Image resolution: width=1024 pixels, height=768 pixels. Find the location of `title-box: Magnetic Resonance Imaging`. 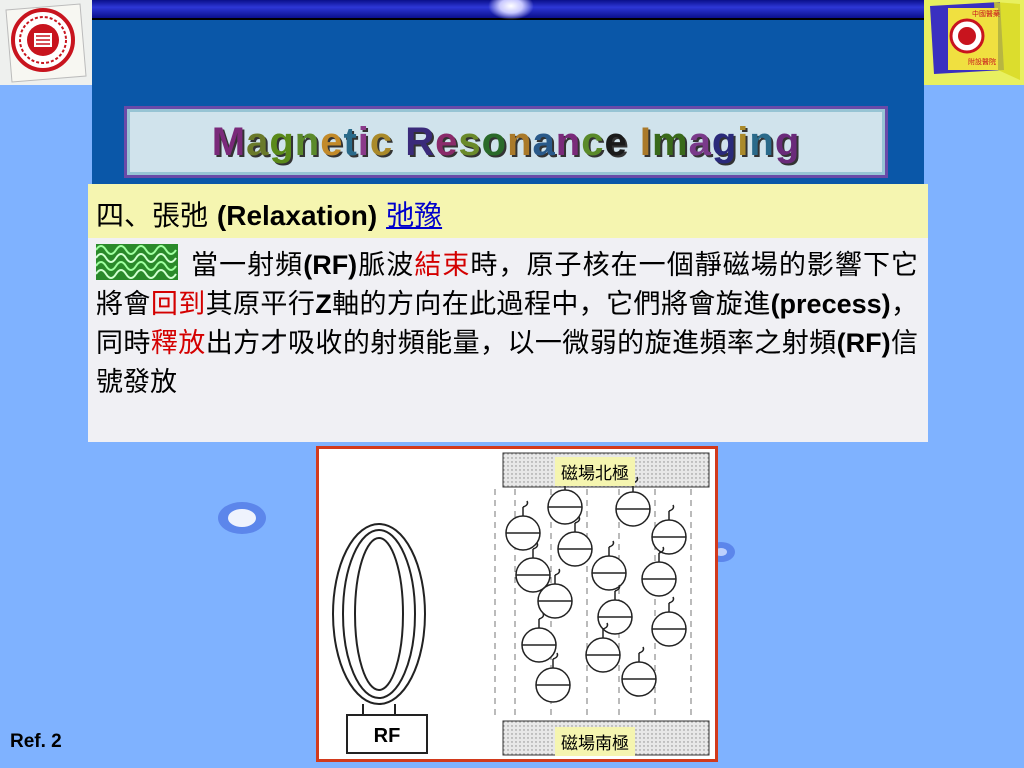

title-box: Magnetic Resonance Imaging is located at coordinates (506, 142).